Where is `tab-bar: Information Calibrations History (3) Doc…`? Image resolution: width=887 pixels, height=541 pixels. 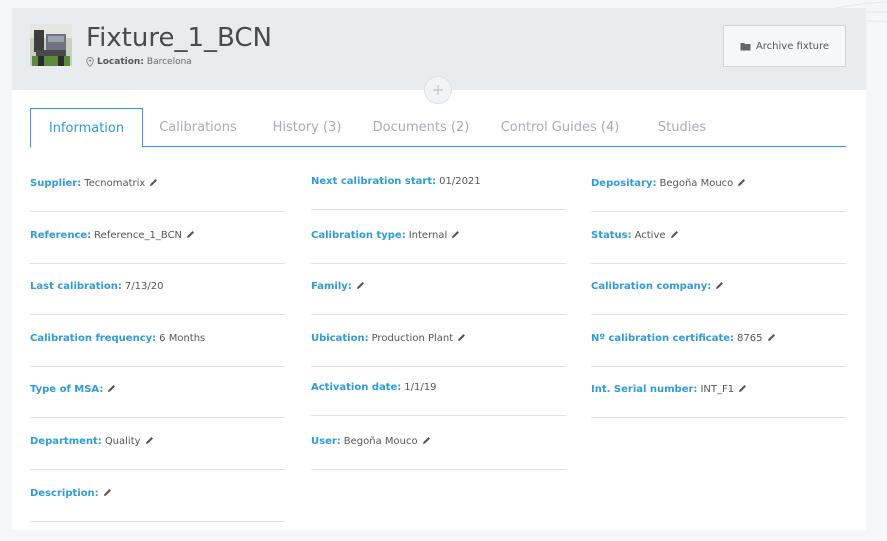
tab-bar: Information Calibrations History (3) Doc… is located at coordinates (438, 128).